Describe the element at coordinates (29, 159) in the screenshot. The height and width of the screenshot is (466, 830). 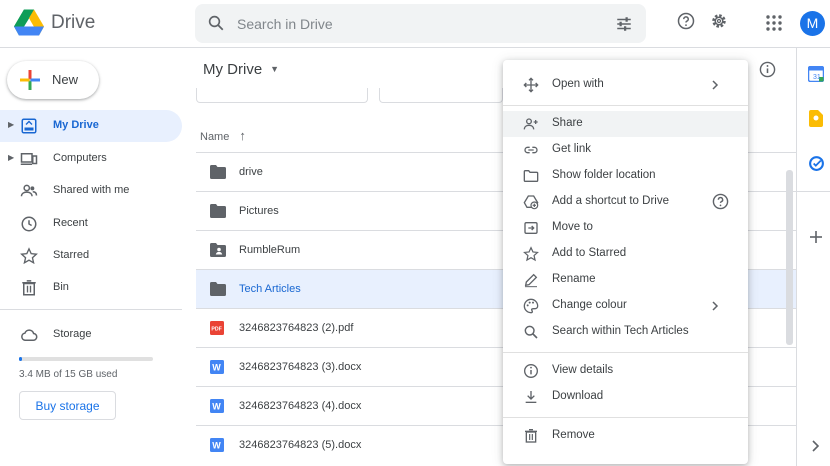
I see `computers-icon` at that location.